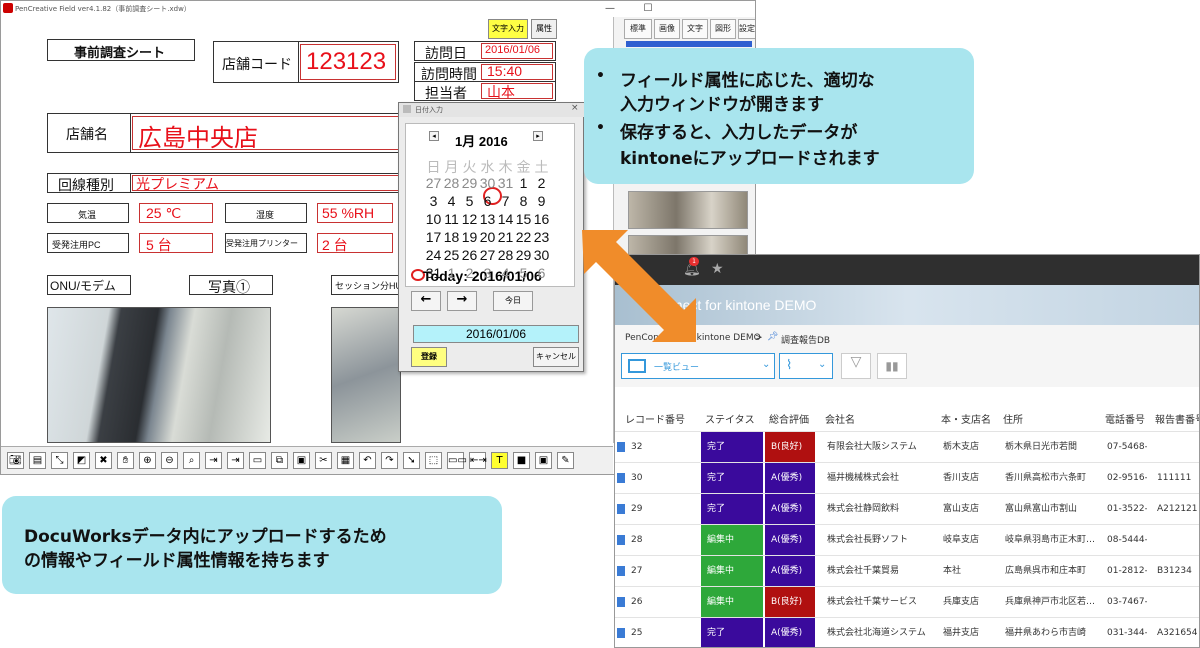 The width and height of the screenshot is (1200, 648). I want to click on scissors-icon: ✂, so click(323, 460).